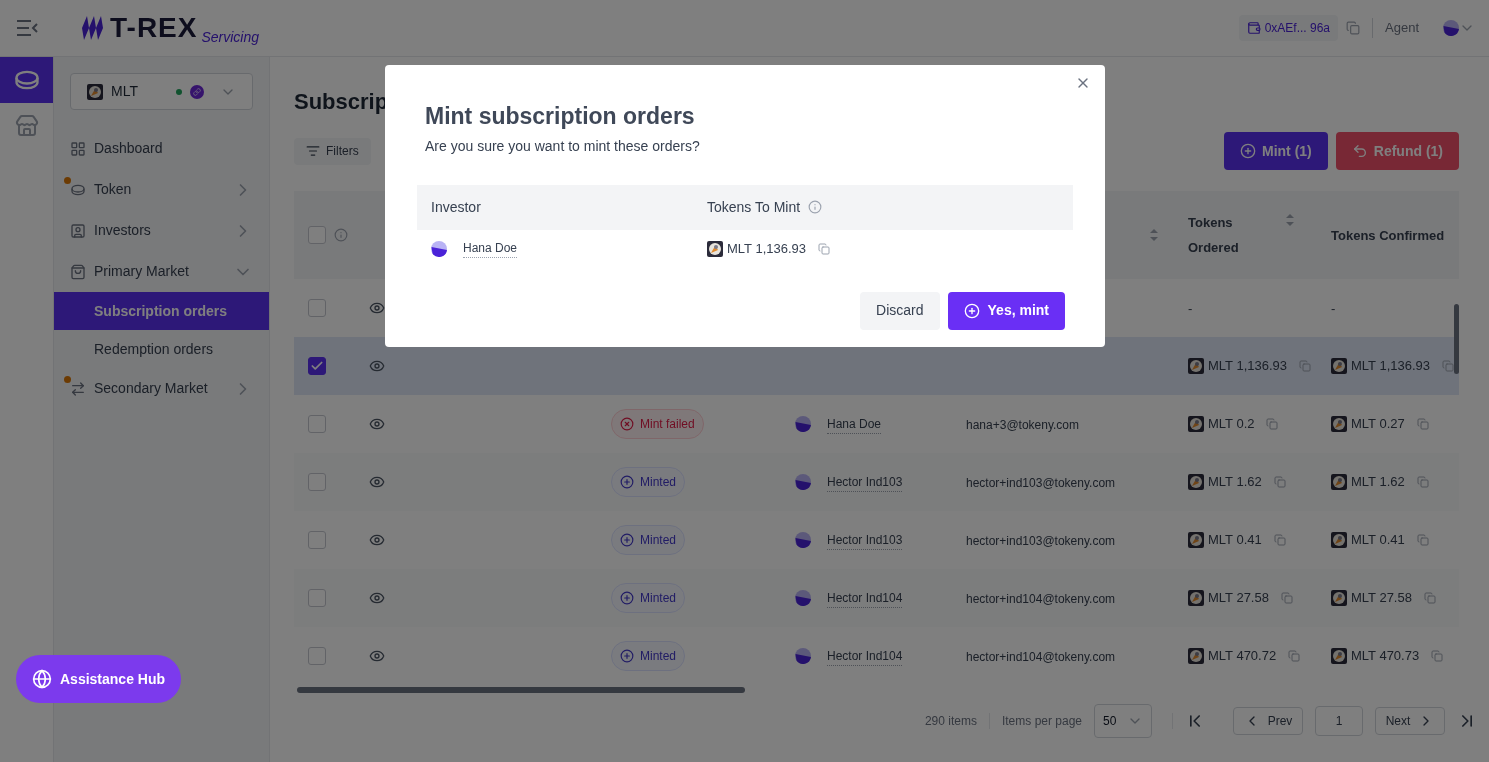 This screenshot has width=1489, height=762. Describe the element at coordinates (1410, 721) in the screenshot. I see `next-button: Next` at that location.